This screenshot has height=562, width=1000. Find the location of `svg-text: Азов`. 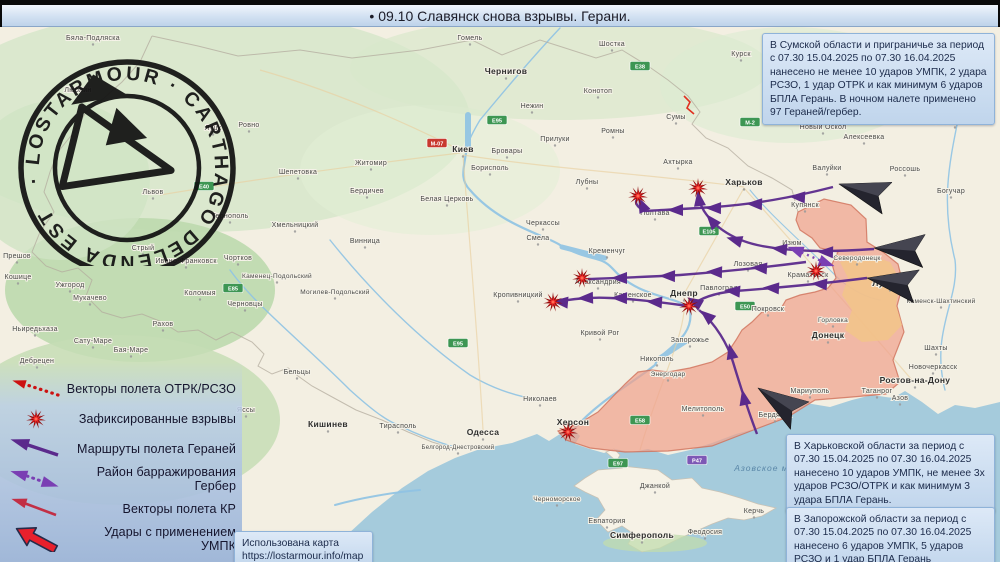

svg-text: Азов is located at coordinates (900, 398).